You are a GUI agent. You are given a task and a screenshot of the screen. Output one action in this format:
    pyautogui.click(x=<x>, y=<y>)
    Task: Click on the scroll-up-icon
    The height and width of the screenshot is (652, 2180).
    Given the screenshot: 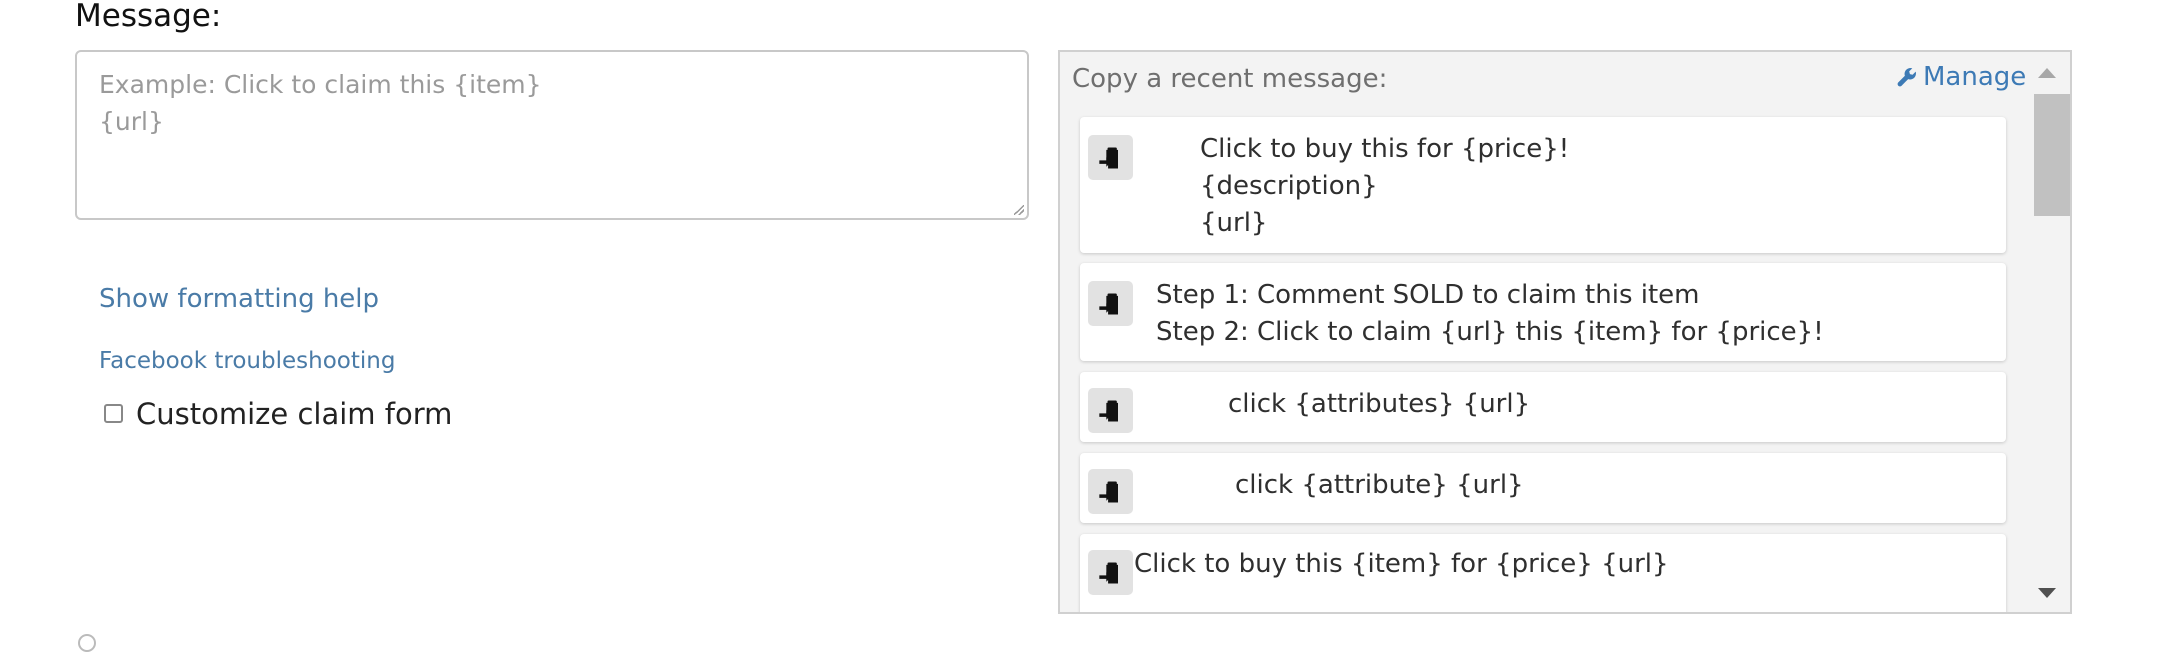 What is the action you would take?
    pyautogui.click(x=2047, y=73)
    